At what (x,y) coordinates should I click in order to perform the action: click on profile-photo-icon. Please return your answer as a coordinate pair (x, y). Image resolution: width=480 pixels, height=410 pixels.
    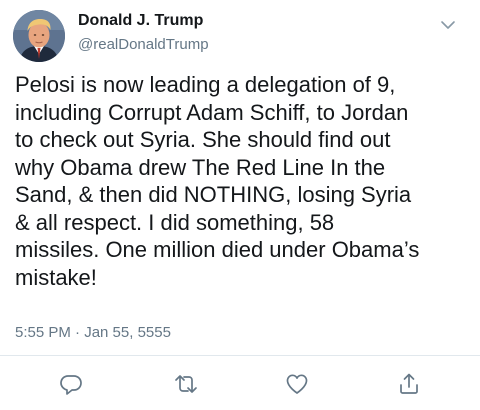
    Looking at the image, I should click on (39, 36).